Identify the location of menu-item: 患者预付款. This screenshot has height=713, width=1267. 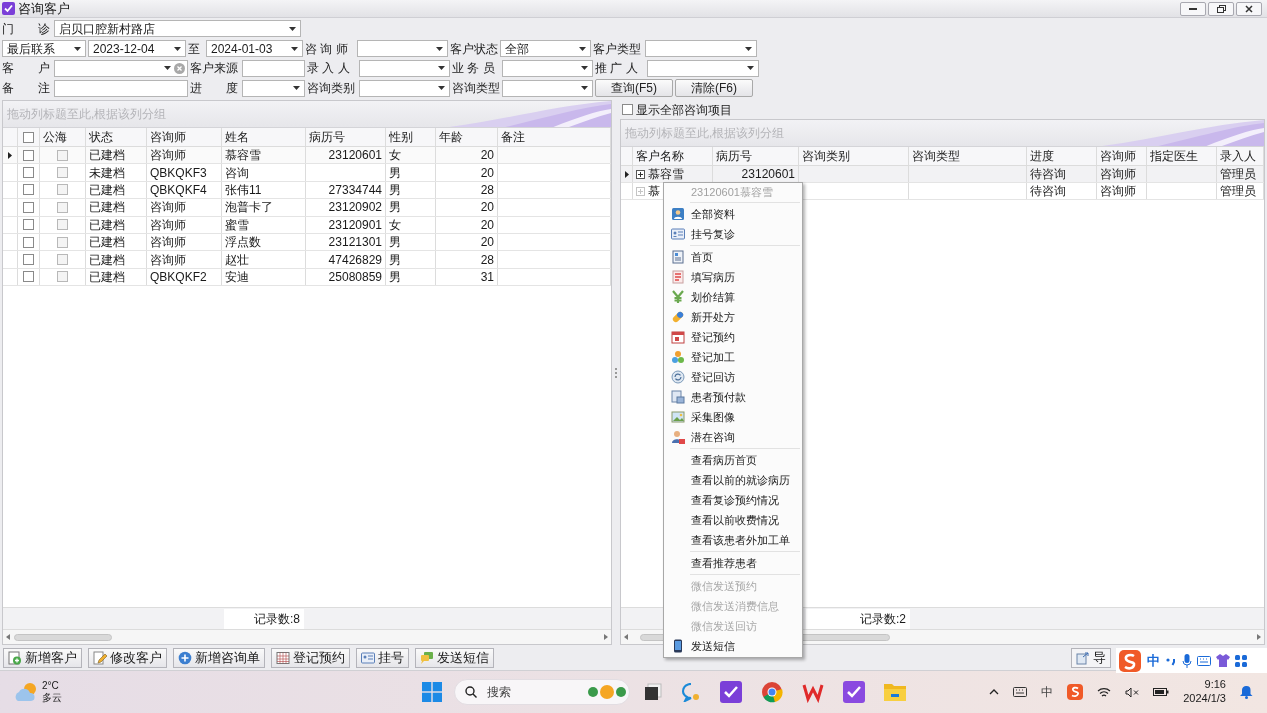
(733, 397).